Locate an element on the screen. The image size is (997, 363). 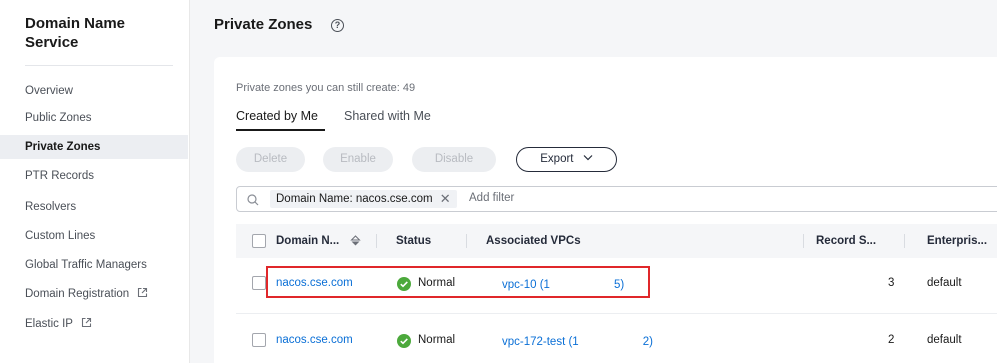
active-tab-indicator is located at coordinates (280, 130).